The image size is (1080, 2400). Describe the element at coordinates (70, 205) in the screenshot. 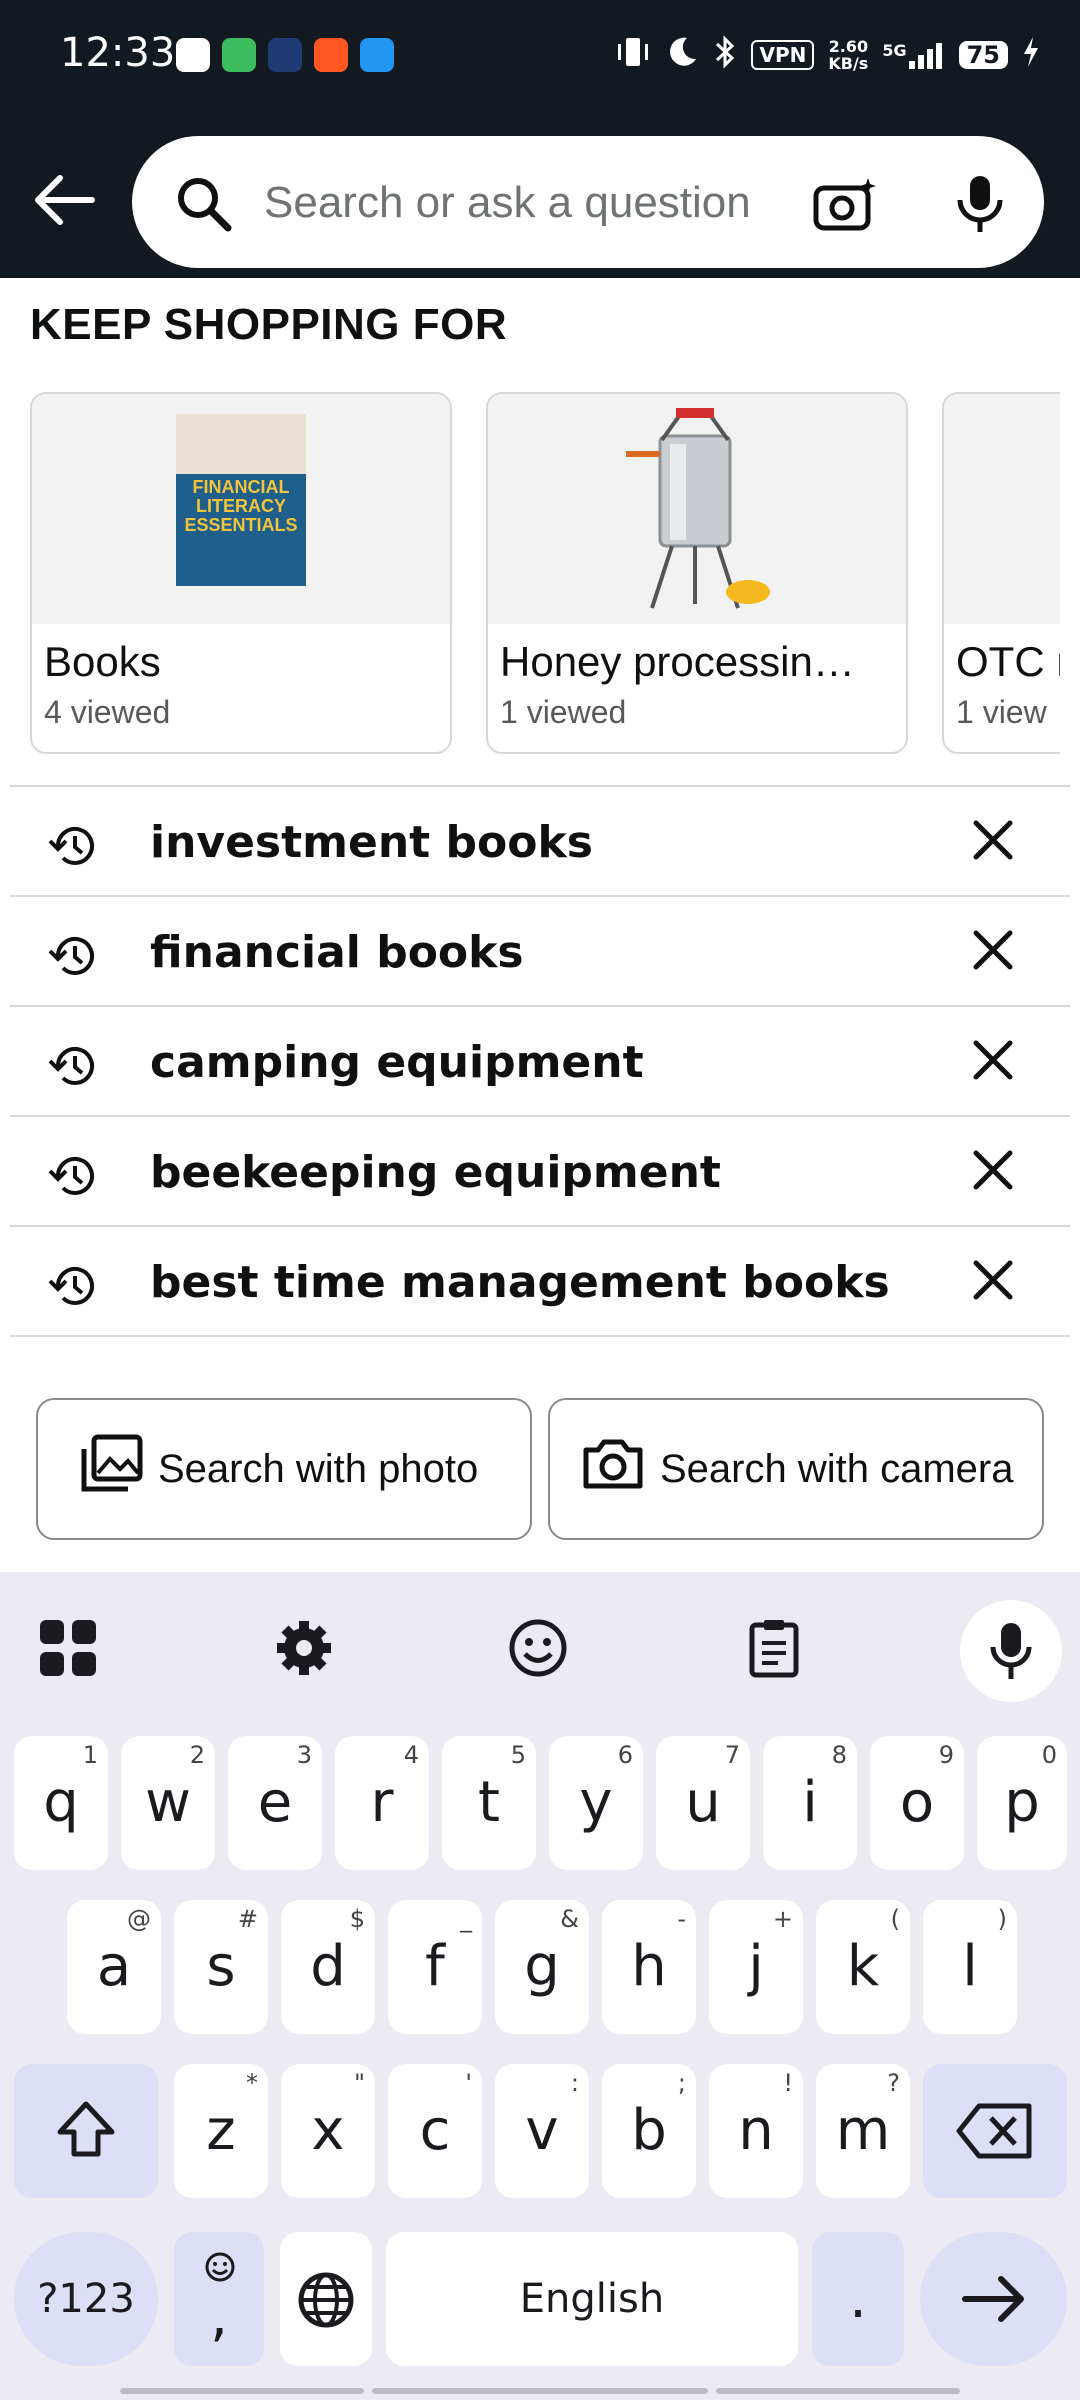

I see `back-button` at that location.